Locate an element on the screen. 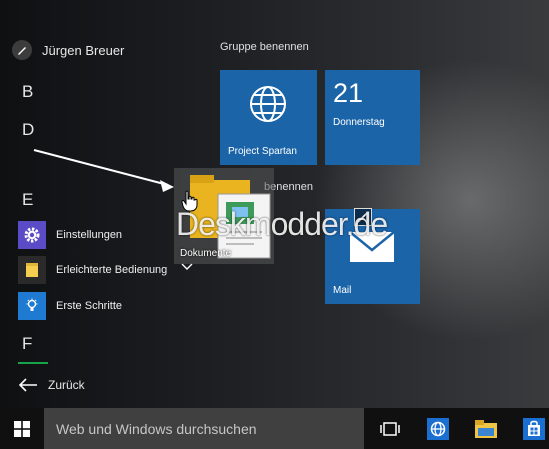 The width and height of the screenshot is (549, 449). start-button is located at coordinates (22, 428).